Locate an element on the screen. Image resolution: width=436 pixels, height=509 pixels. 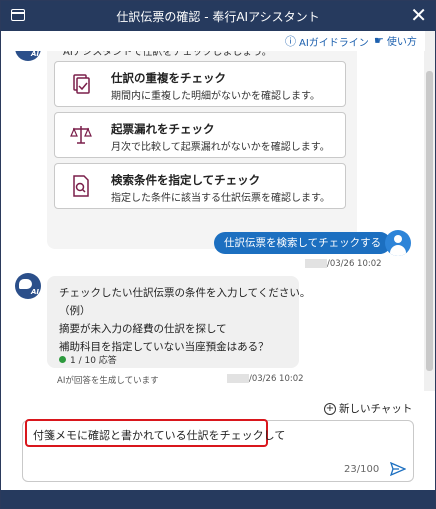
card-duplicate-check: 仕訳の重複をチェック 期間内に重複した明細がないかを確認します。 is located at coordinates (200, 84).